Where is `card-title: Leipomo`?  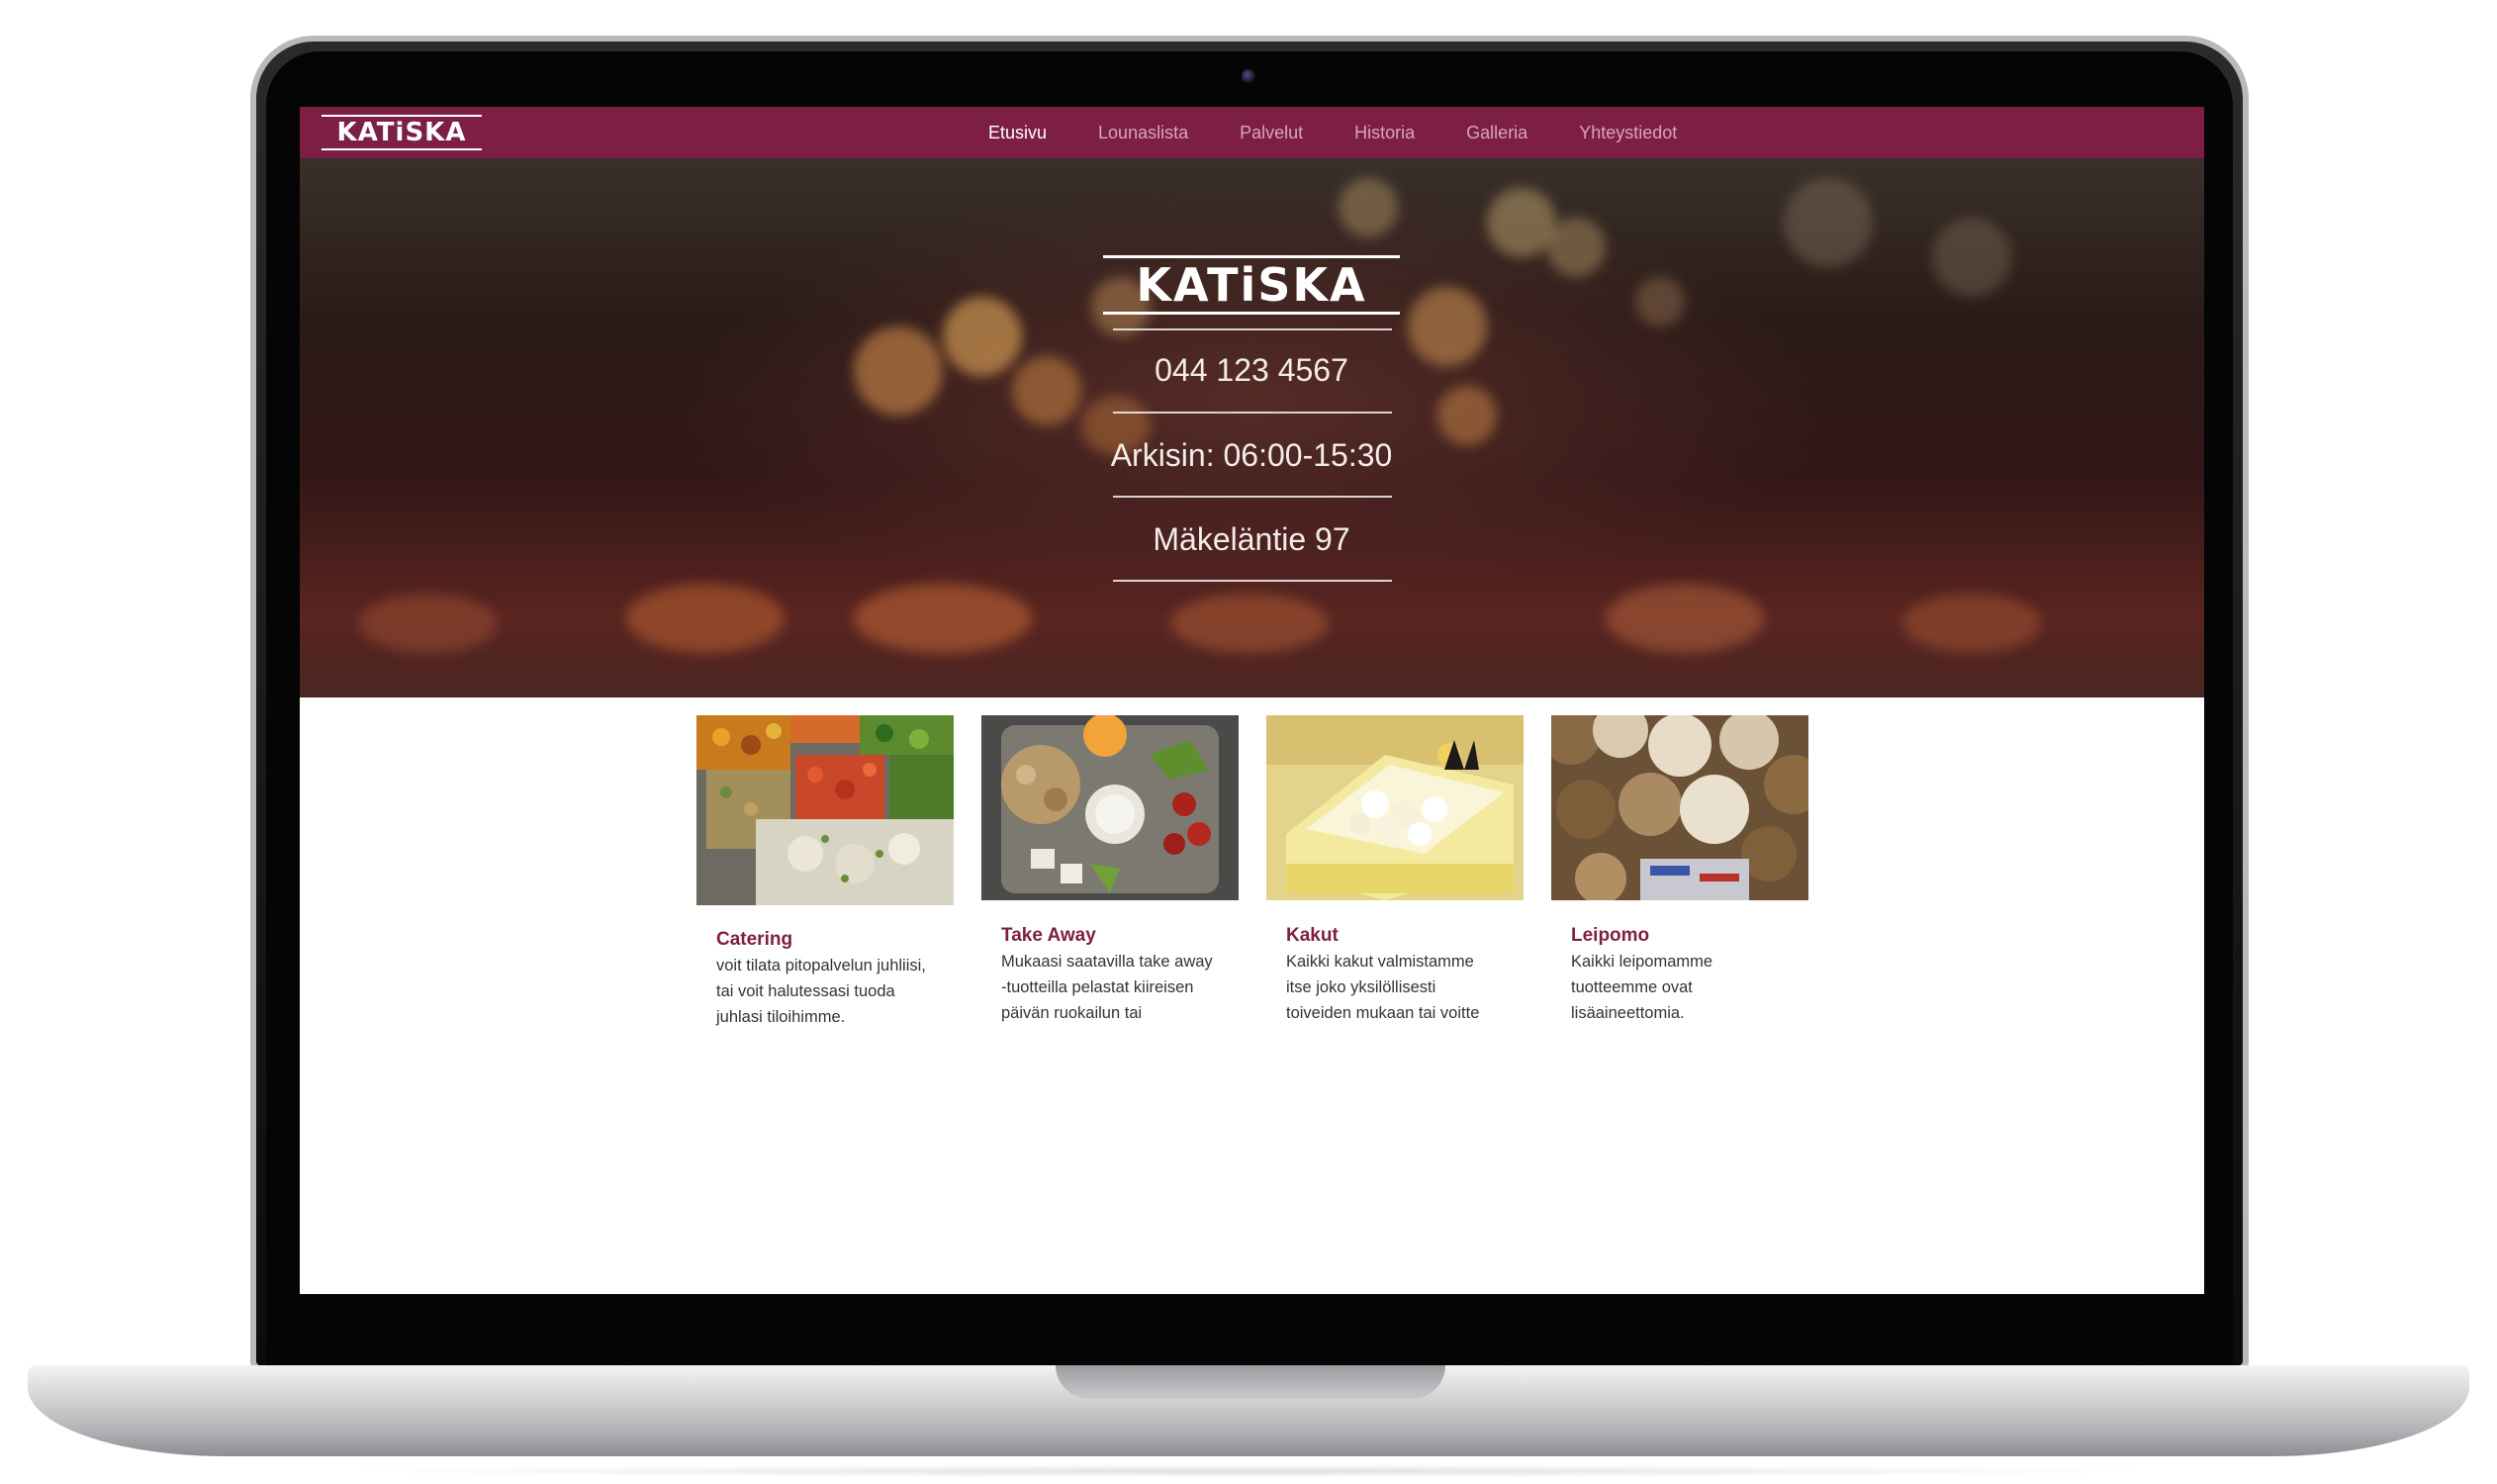 card-title: Leipomo is located at coordinates (1610, 936).